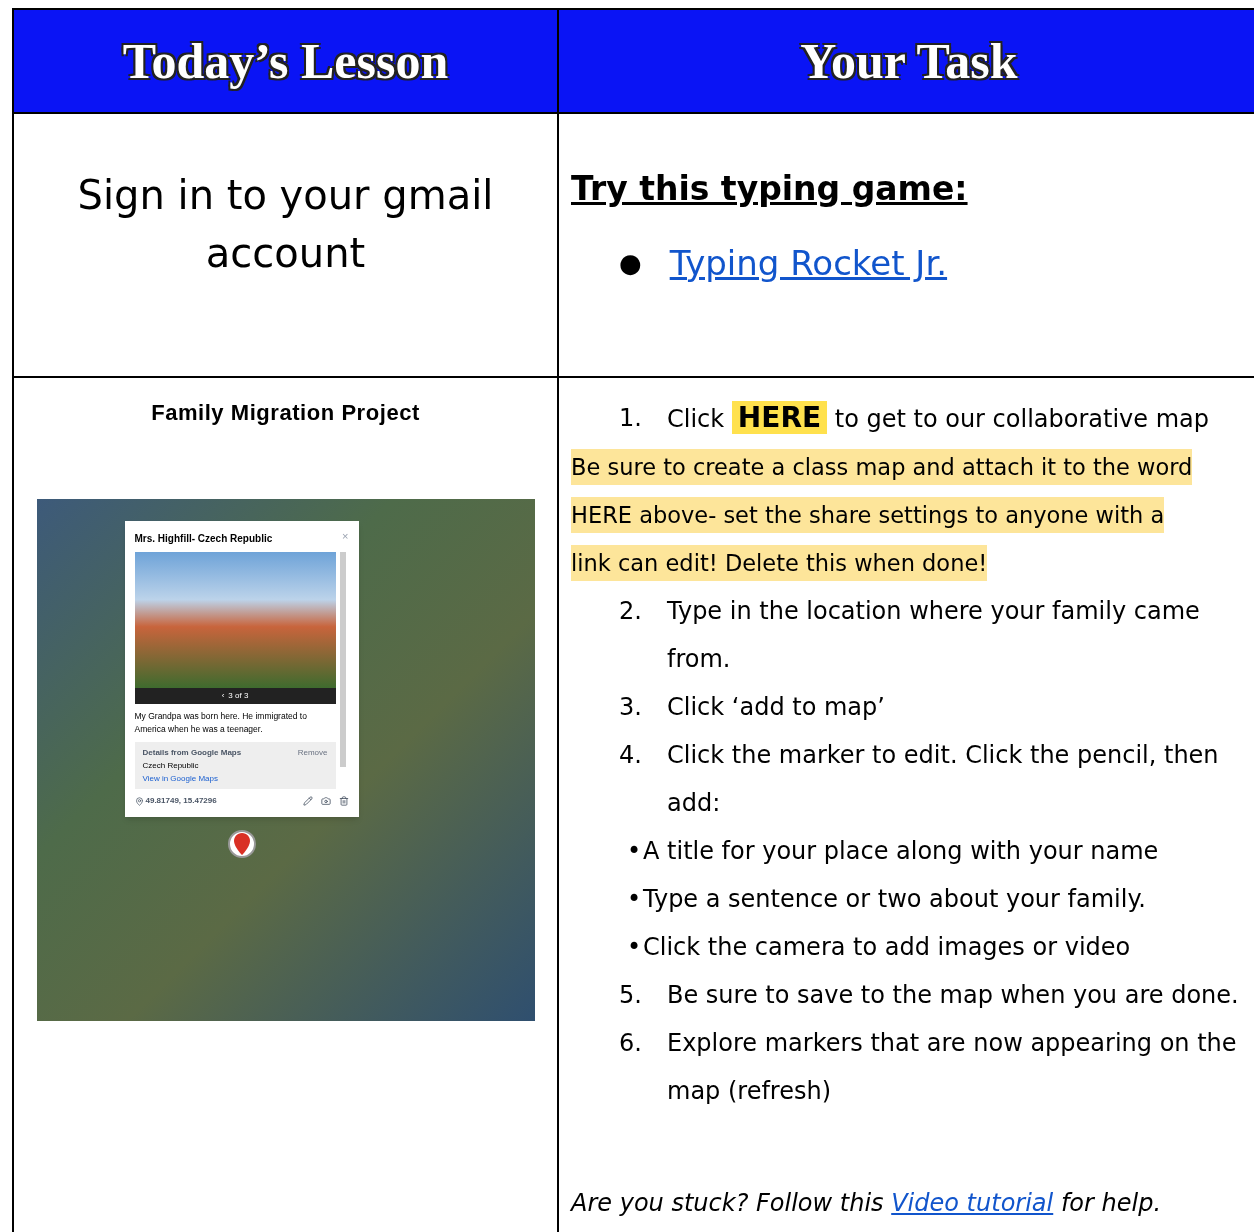 The height and width of the screenshot is (1232, 1254). Describe the element at coordinates (952, 1067) in the screenshot. I see `step-text: Explore markers that are now appearing on the map (refresh)` at that location.